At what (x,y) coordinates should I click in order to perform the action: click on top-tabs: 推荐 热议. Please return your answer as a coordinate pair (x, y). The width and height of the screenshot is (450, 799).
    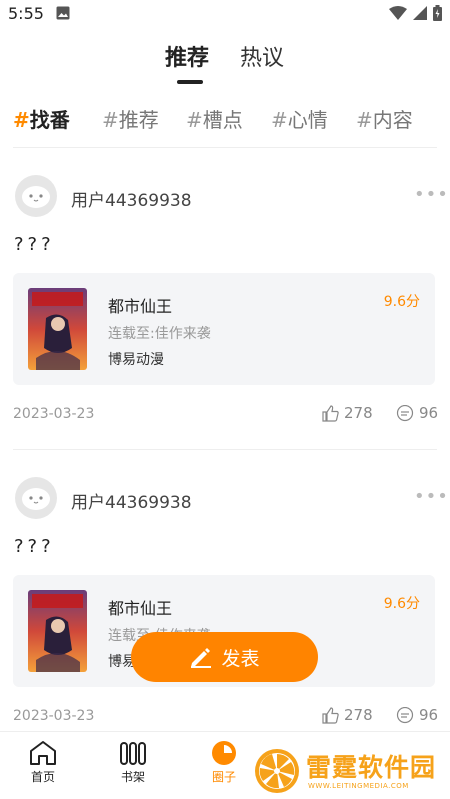
    Looking at the image, I should click on (225, 64).